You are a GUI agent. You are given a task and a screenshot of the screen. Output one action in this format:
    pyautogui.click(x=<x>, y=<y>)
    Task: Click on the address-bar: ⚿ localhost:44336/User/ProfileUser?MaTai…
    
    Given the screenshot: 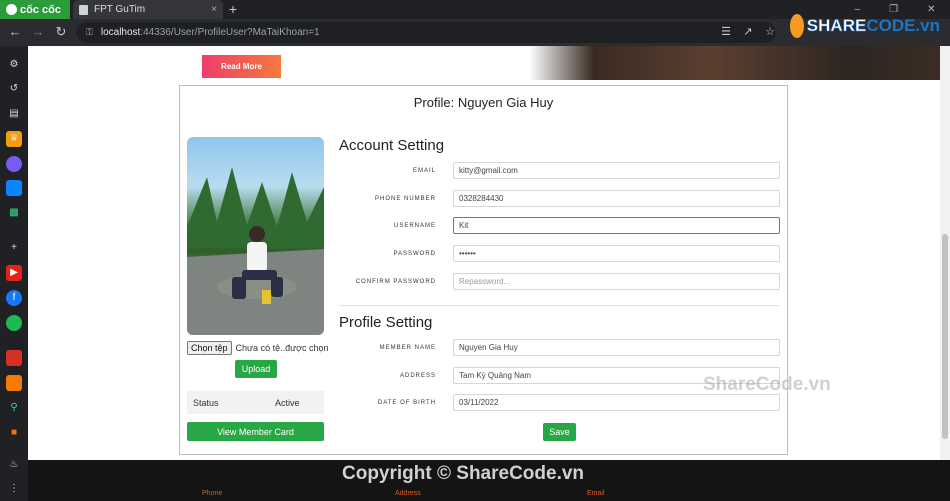 What is the action you would take?
    pyautogui.click(x=426, y=32)
    